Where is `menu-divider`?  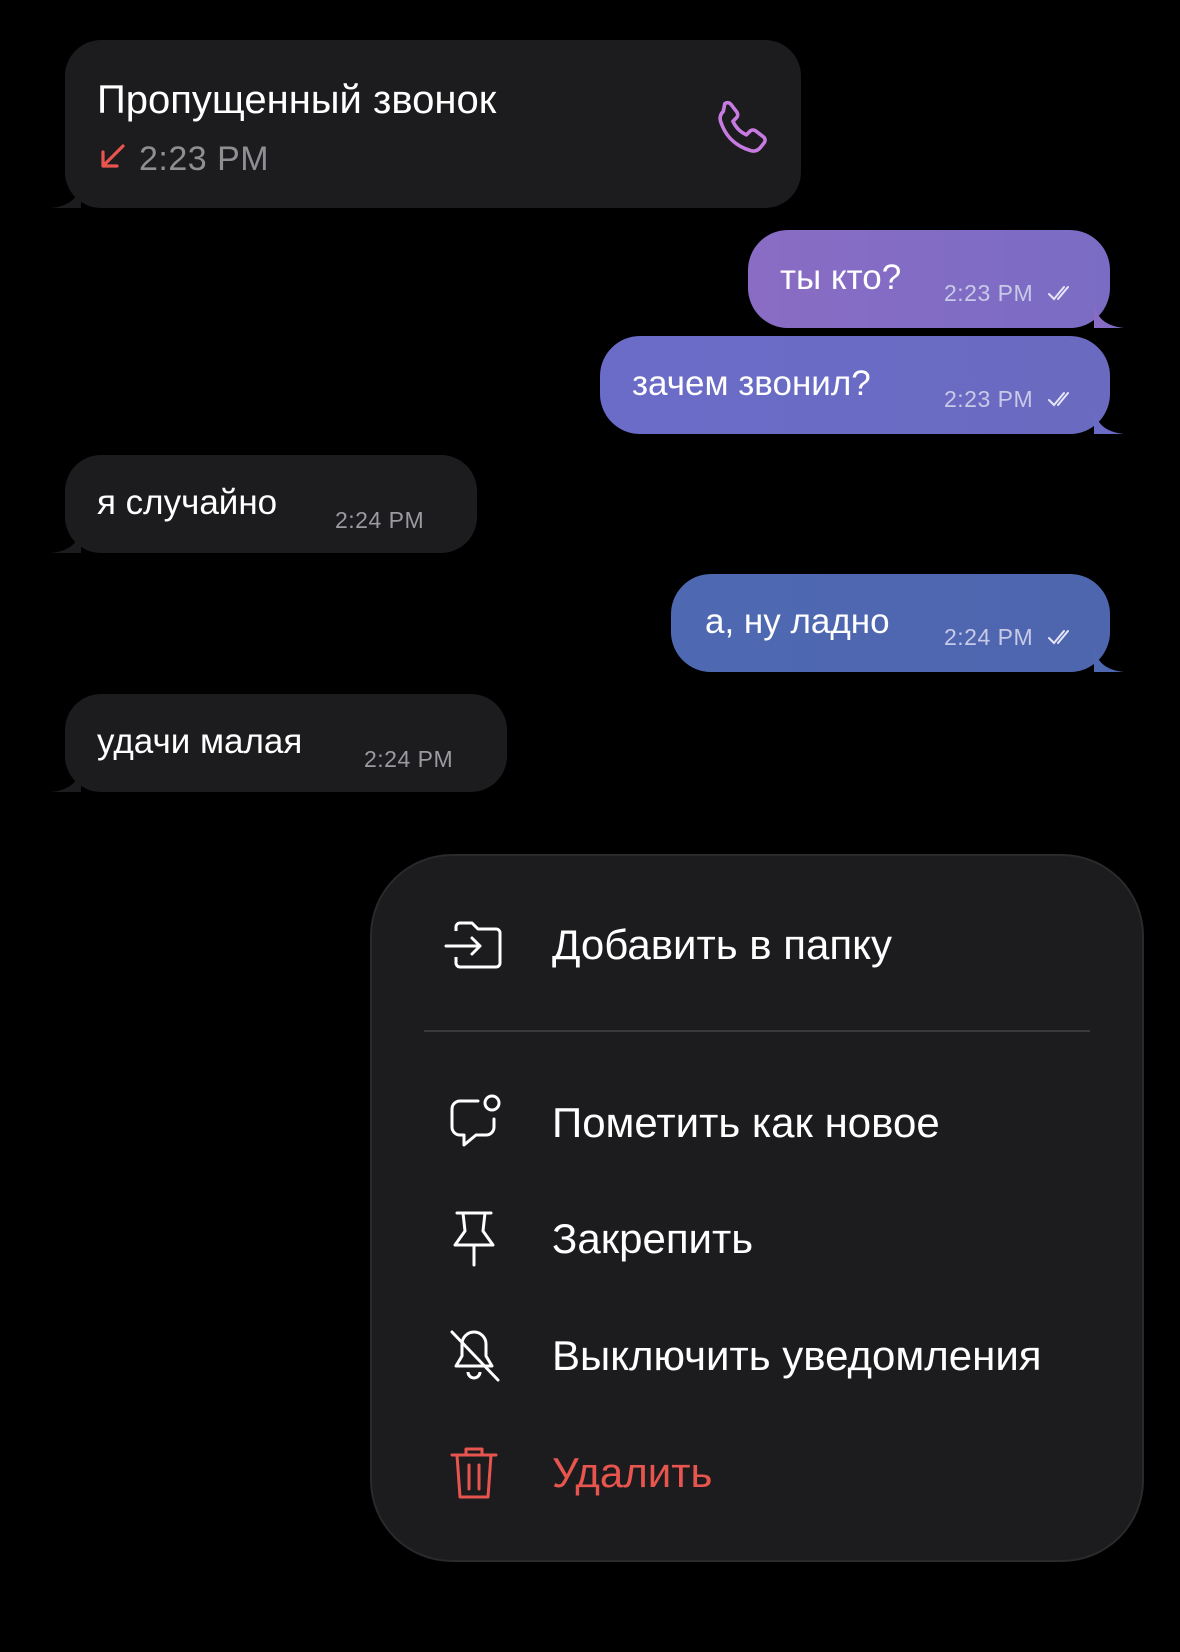
menu-divider is located at coordinates (757, 1031).